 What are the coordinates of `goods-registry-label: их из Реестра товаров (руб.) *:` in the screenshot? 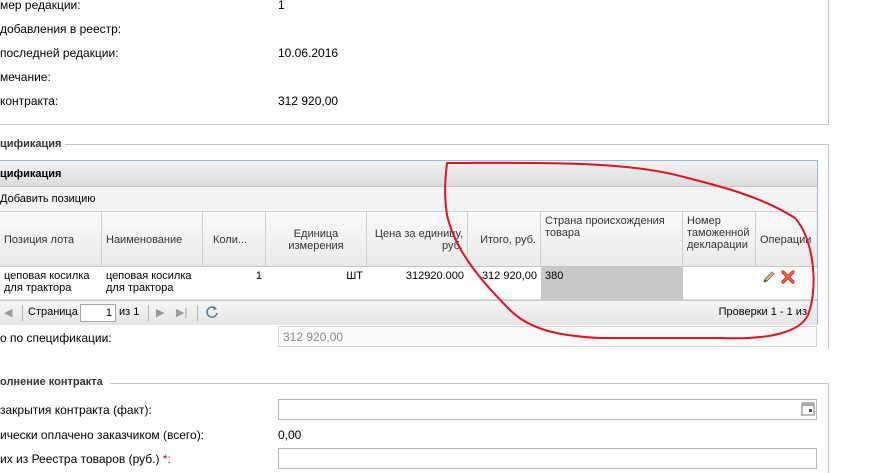 It's located at (85, 459).